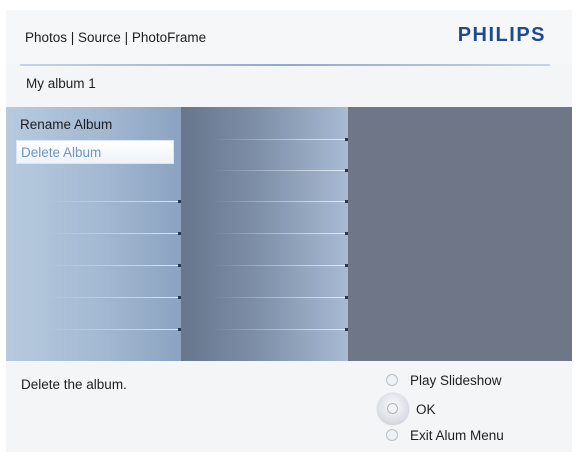 This screenshot has width=576, height=457. Describe the element at coordinates (95, 152) in the screenshot. I see `menu-item-delete-album: Delete Album` at that location.